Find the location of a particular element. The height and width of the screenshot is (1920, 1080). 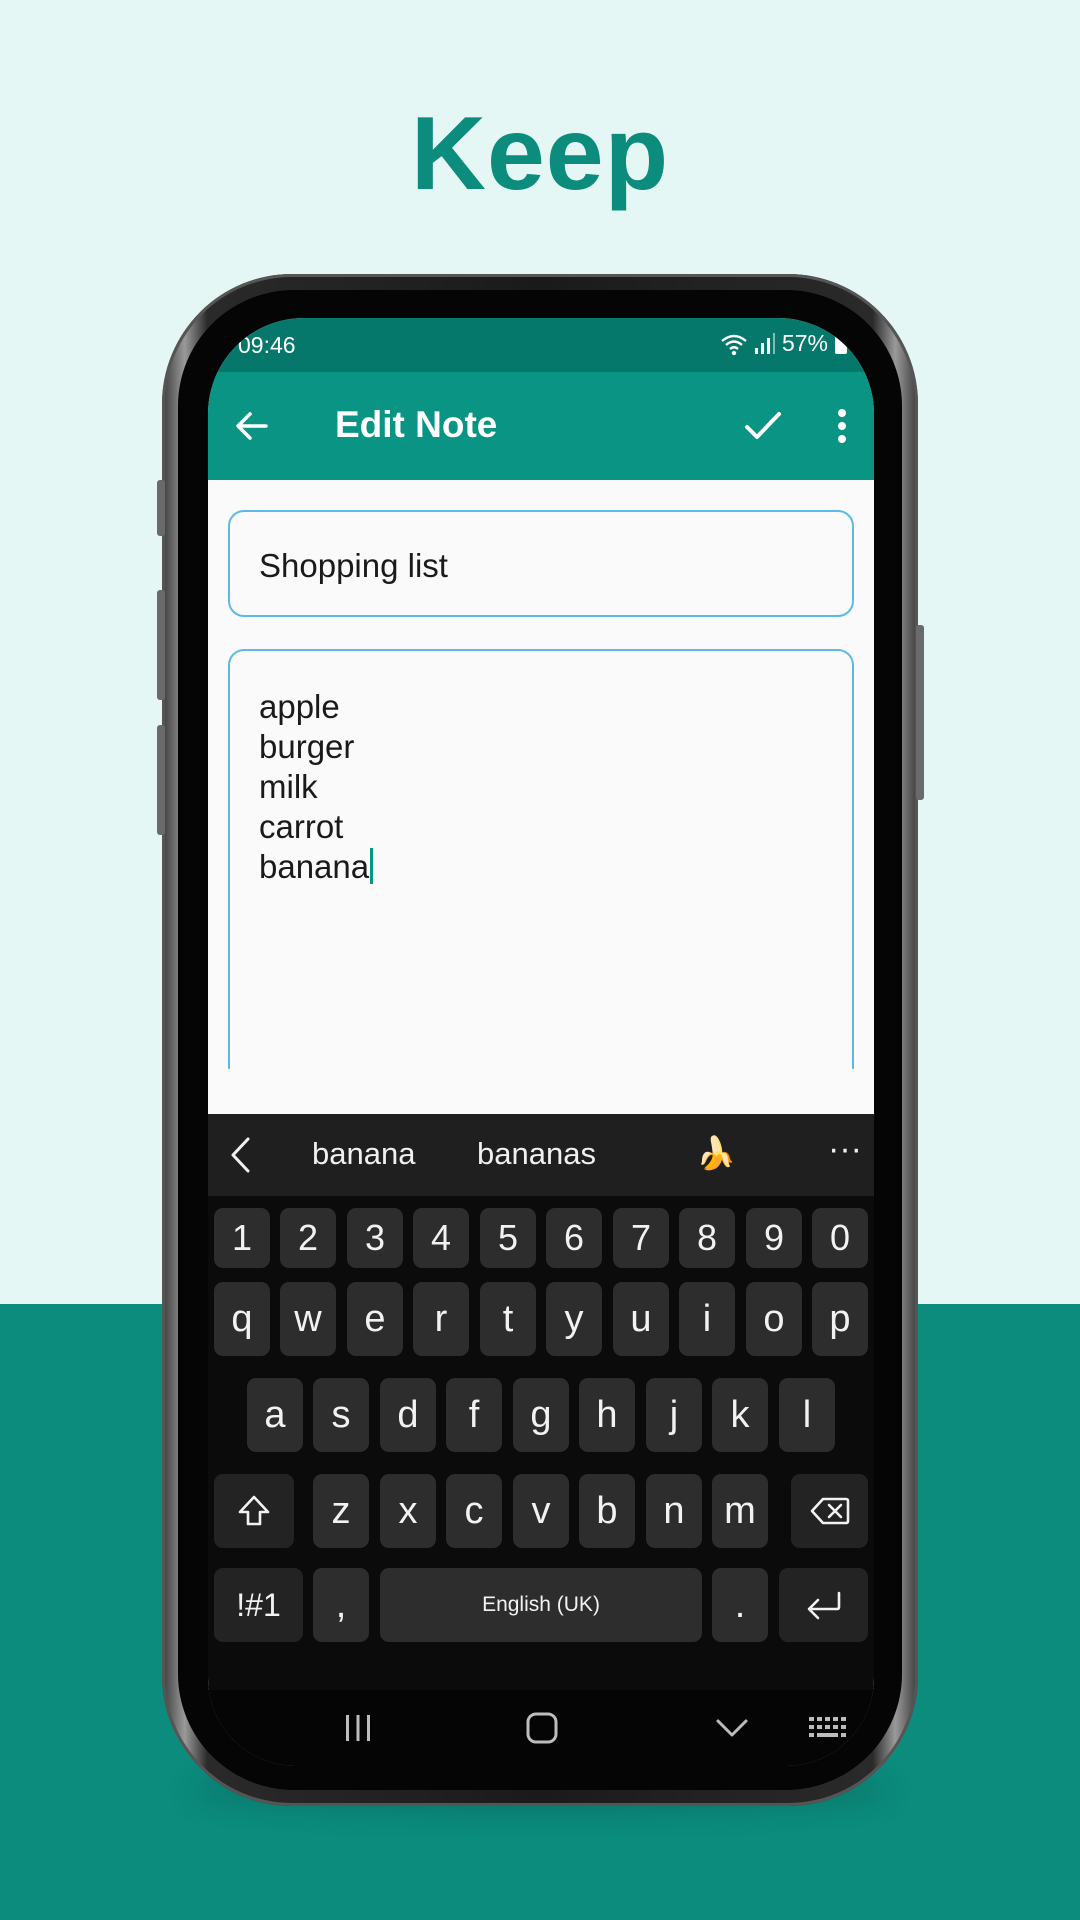

key-j: j is located at coordinates (674, 1415).